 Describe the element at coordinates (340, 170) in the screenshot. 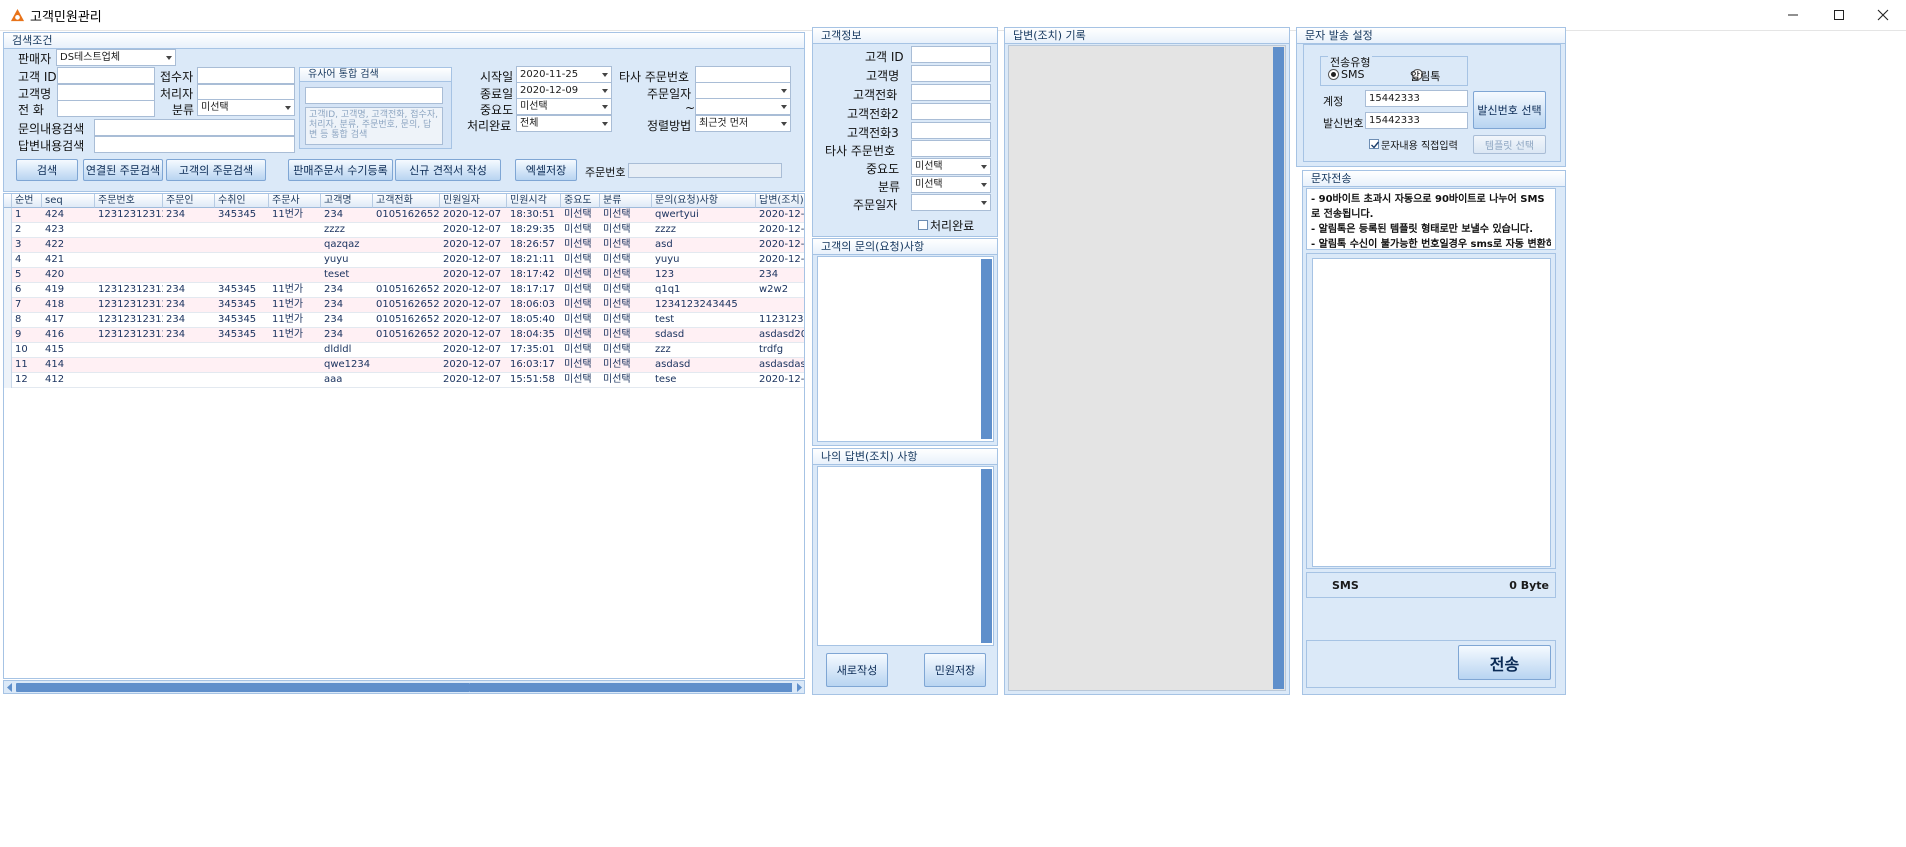

I see `manual-register-button: 판매주문서 수기등록` at that location.